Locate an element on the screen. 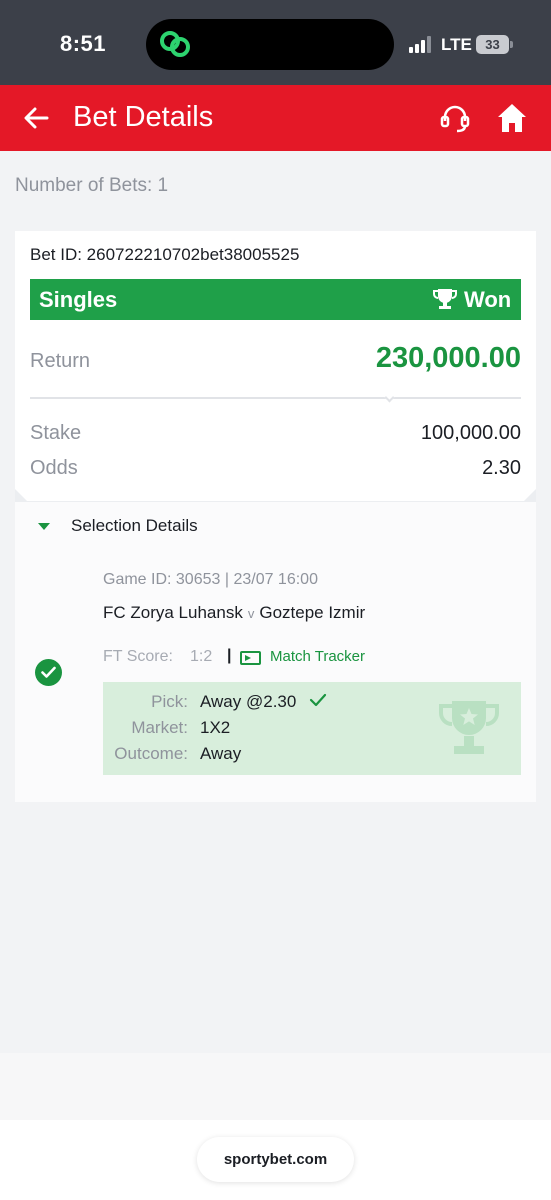 Image resolution: width=551 pixels, height=1200 pixels. stake-value: 100,000.00 is located at coordinates (470, 433).